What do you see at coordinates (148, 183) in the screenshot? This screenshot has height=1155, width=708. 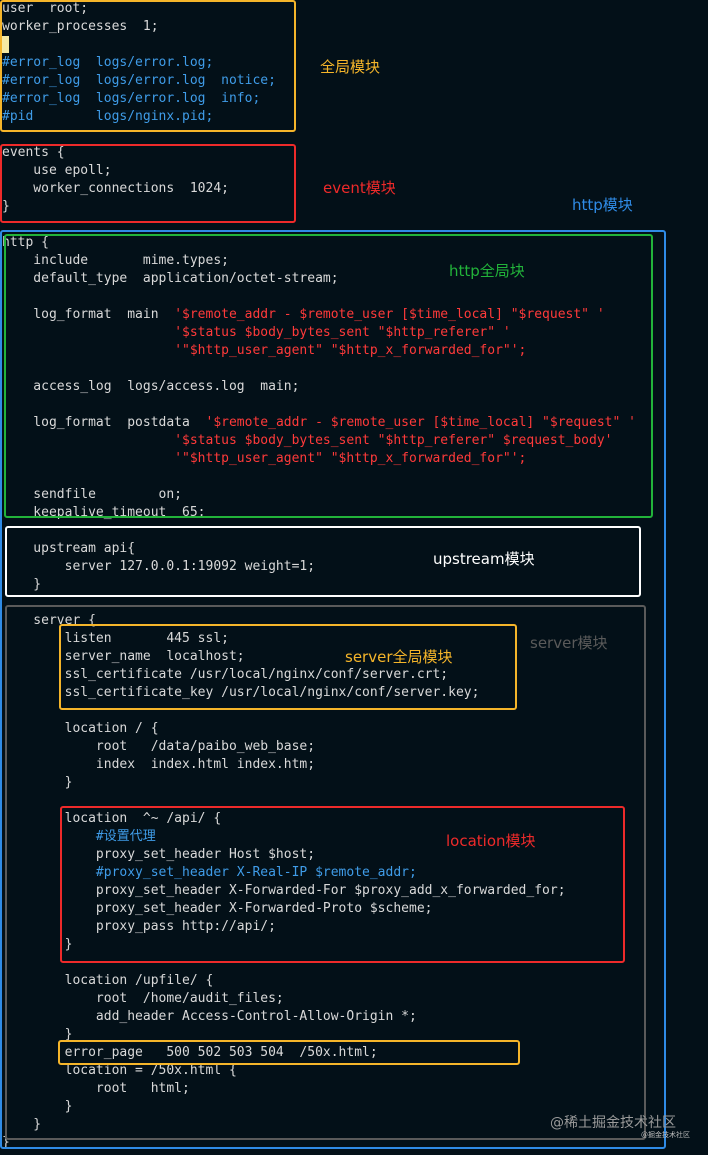 I see `event-module-box` at bounding box center [148, 183].